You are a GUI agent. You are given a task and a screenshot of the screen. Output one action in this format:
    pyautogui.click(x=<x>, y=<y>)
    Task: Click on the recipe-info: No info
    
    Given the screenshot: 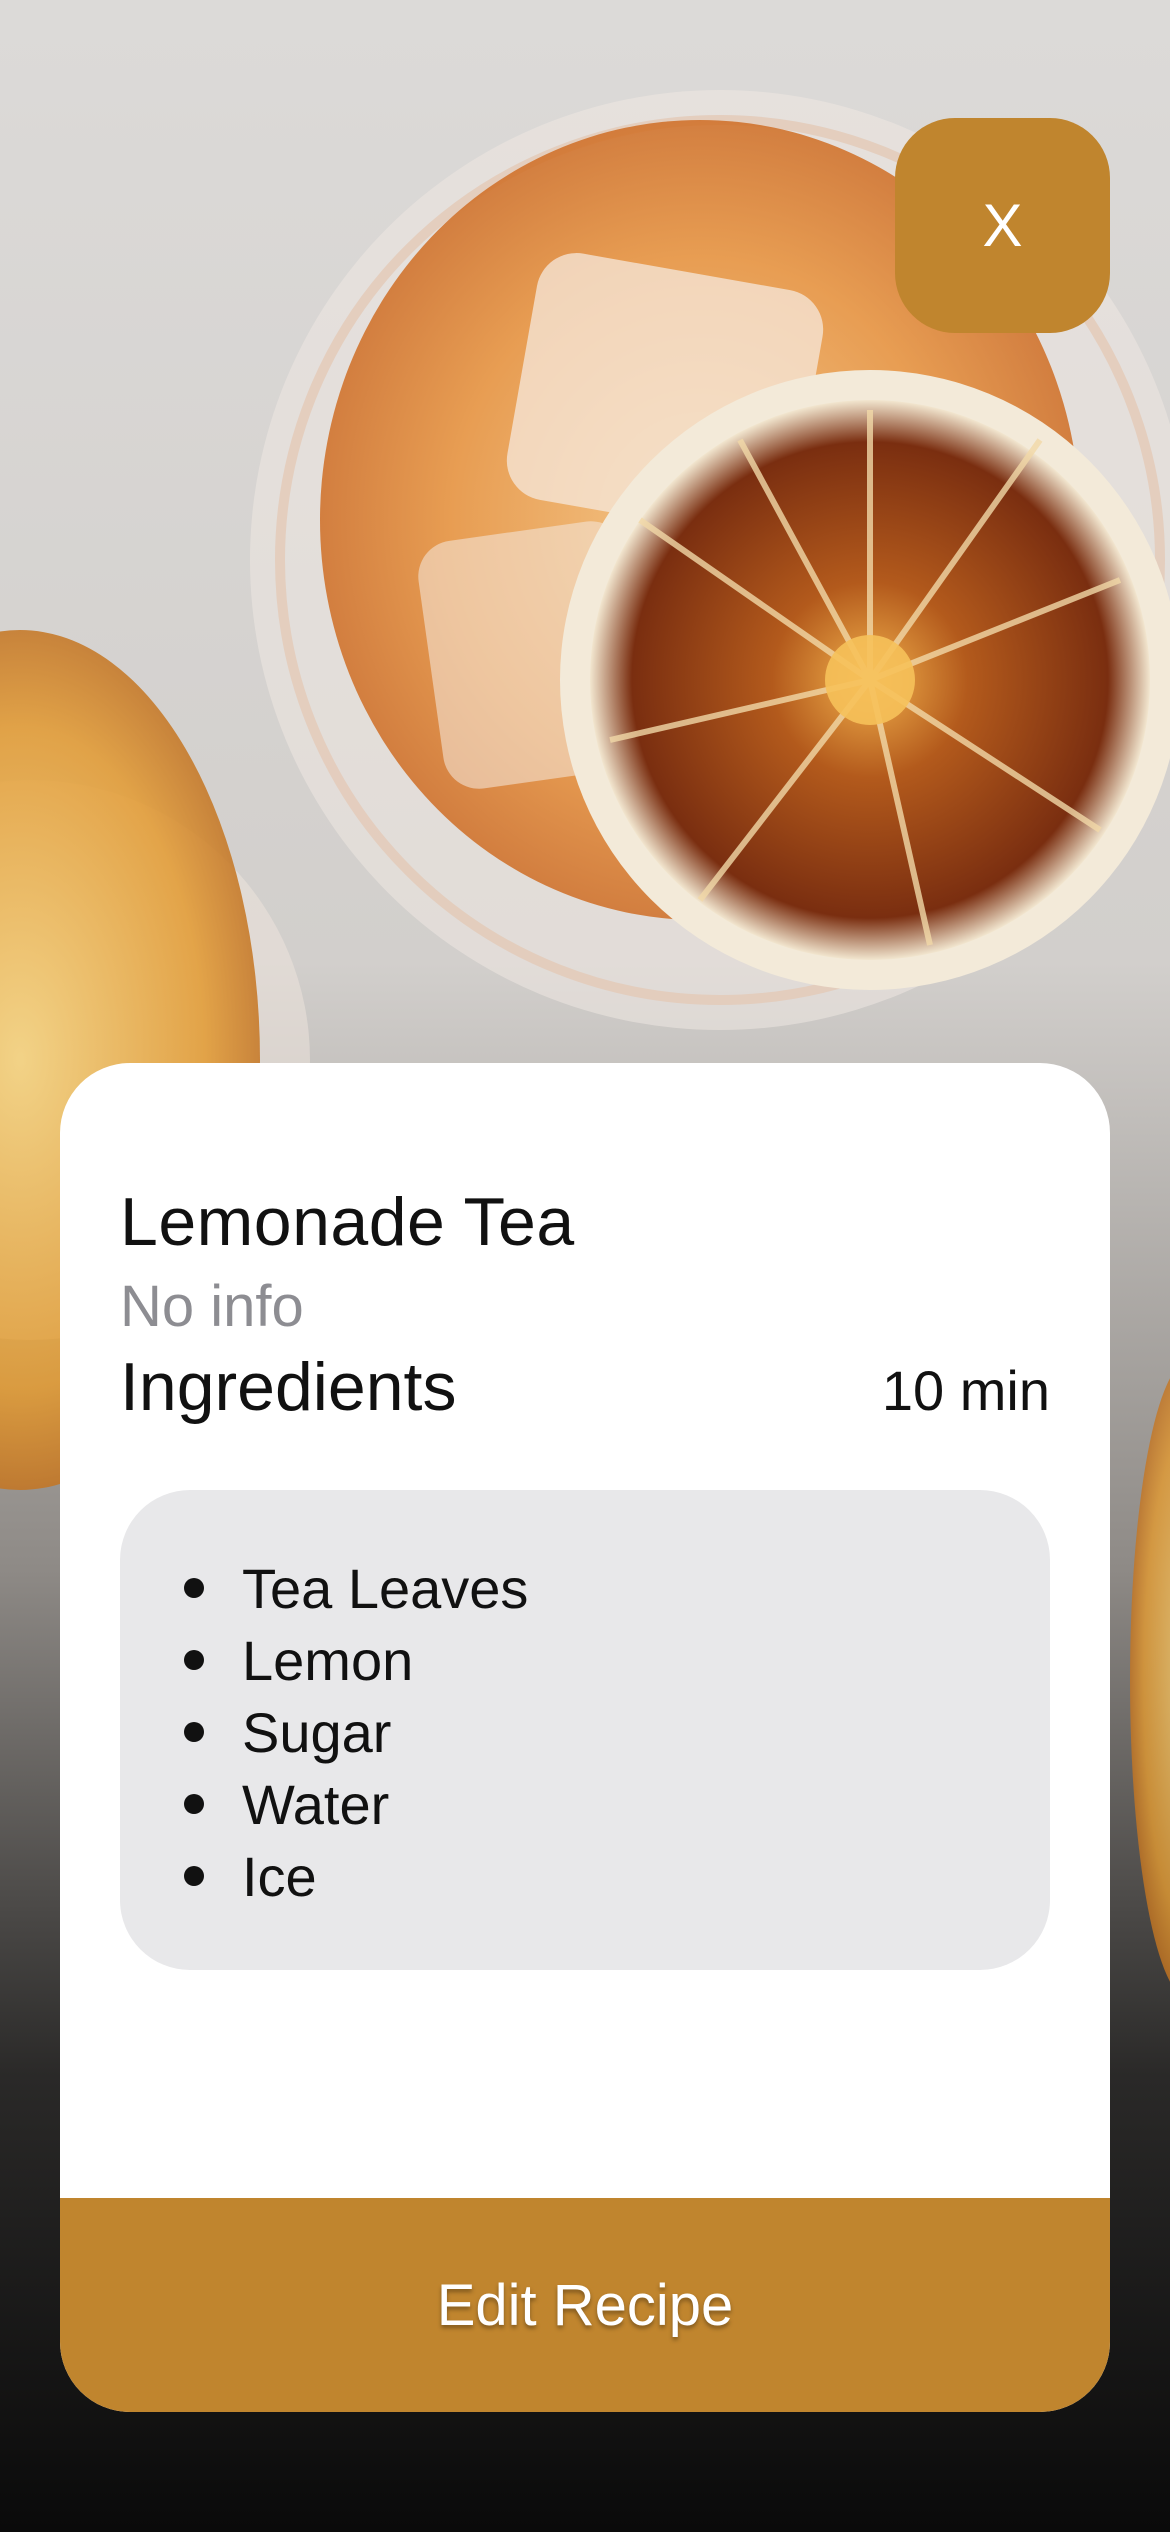 What is the action you would take?
    pyautogui.click(x=212, y=1306)
    